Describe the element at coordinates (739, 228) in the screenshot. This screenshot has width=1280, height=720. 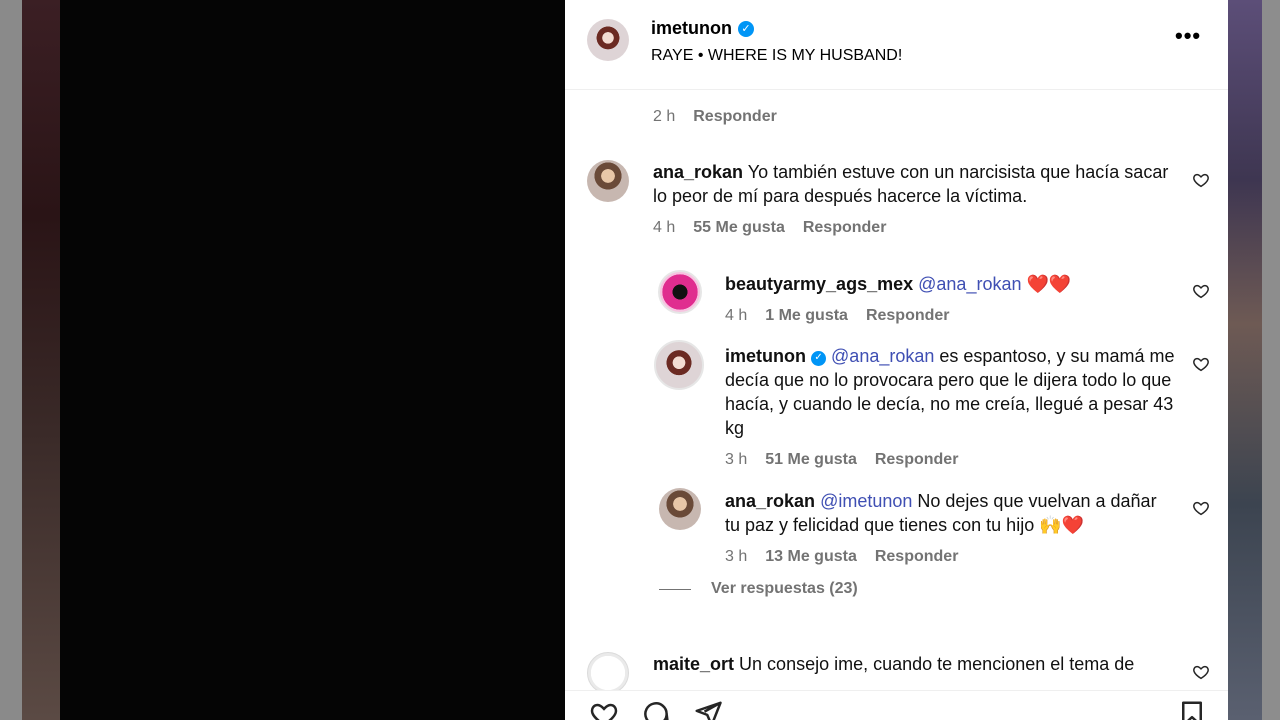
I see `likes-count: 55 Me gusta` at that location.